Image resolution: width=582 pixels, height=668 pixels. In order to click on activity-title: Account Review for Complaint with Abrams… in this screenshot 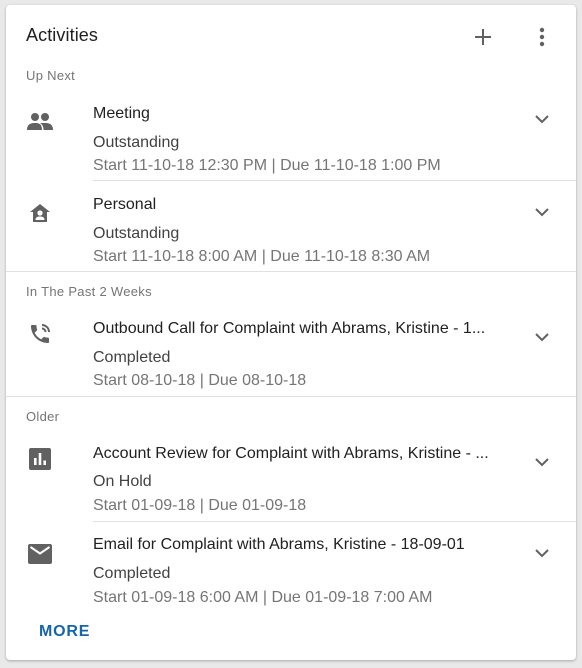, I will do `click(291, 453)`.